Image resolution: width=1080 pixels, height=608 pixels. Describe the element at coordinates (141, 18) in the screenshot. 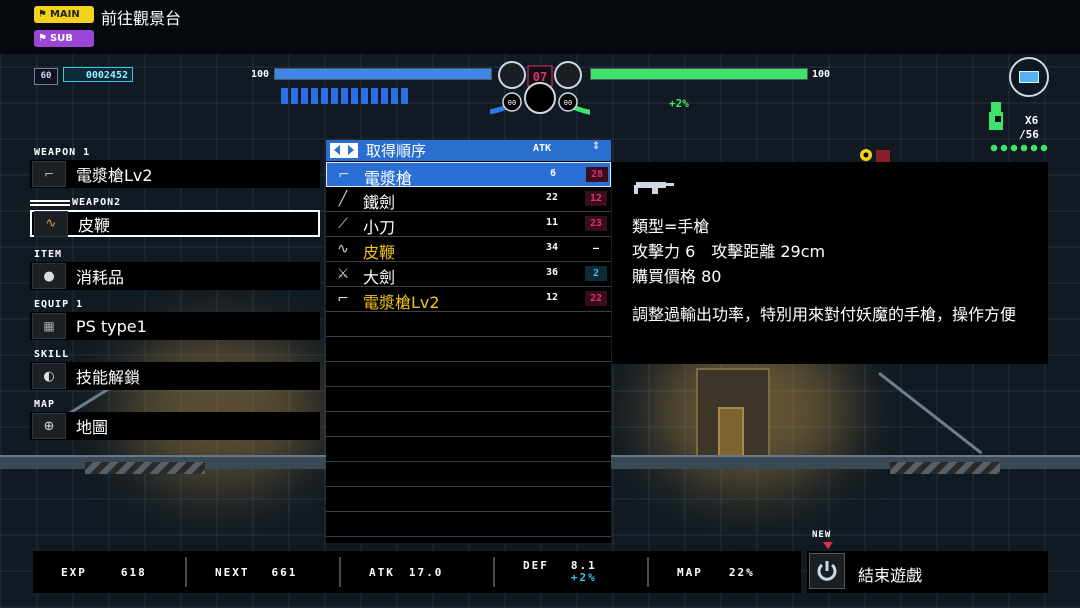

I see `main-objective-text: 前往觀景台` at that location.